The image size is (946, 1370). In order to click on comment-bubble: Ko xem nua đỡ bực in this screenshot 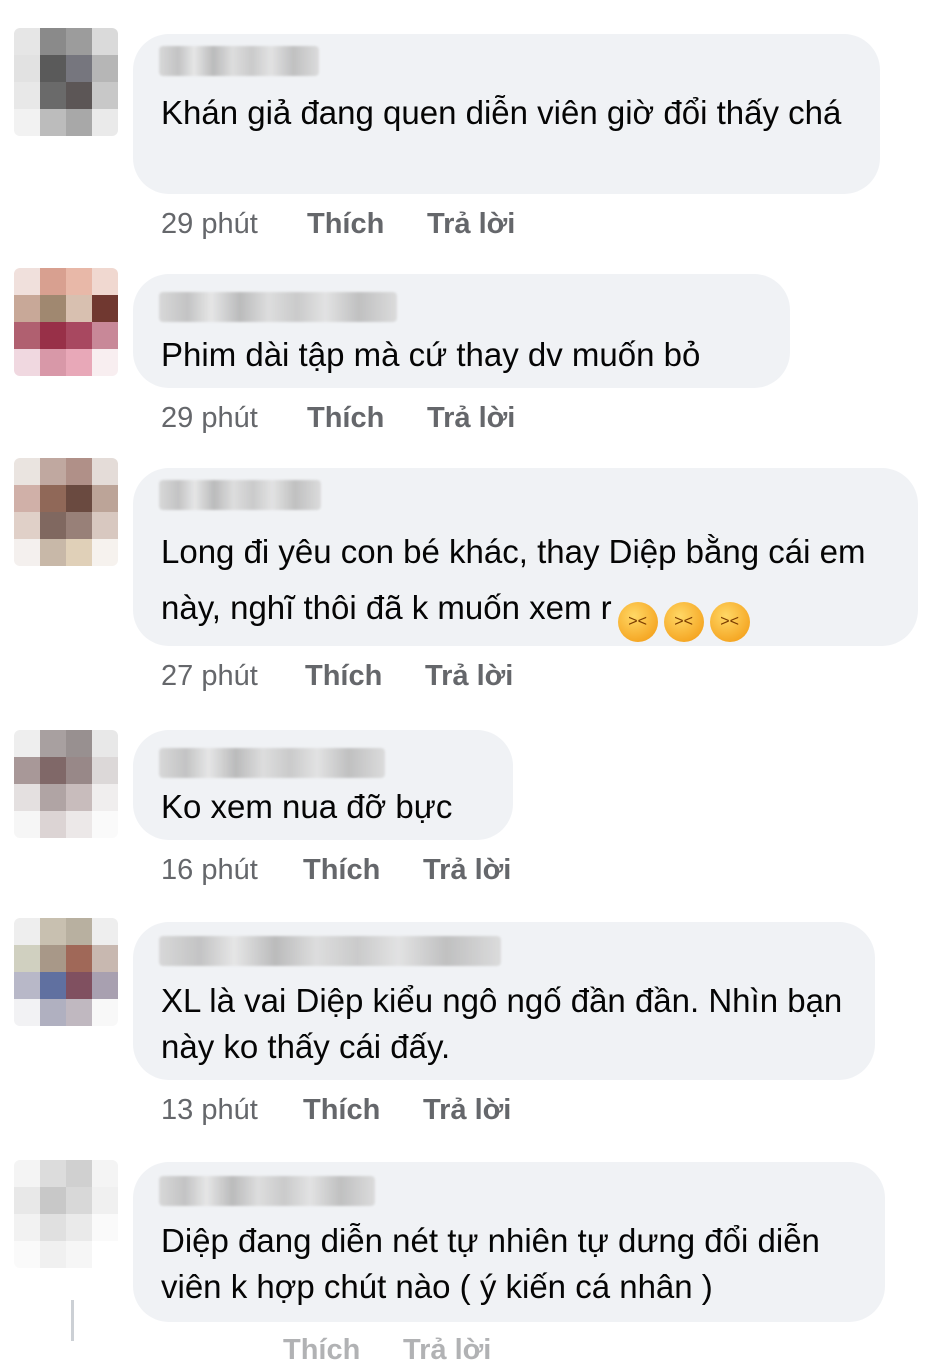, I will do `click(323, 785)`.